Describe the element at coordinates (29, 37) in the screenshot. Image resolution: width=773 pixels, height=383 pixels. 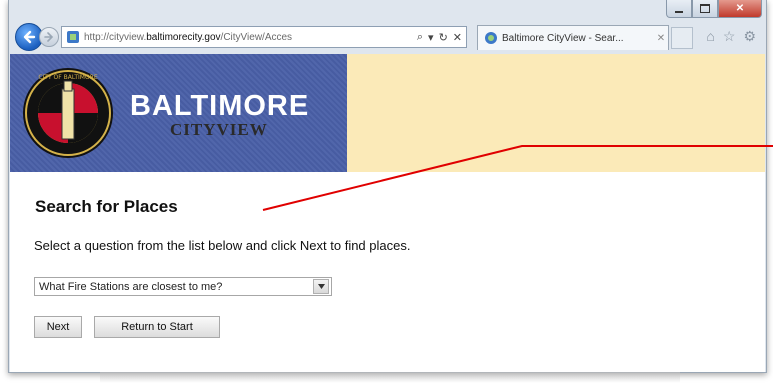
I see `back-arrow-icon` at that location.